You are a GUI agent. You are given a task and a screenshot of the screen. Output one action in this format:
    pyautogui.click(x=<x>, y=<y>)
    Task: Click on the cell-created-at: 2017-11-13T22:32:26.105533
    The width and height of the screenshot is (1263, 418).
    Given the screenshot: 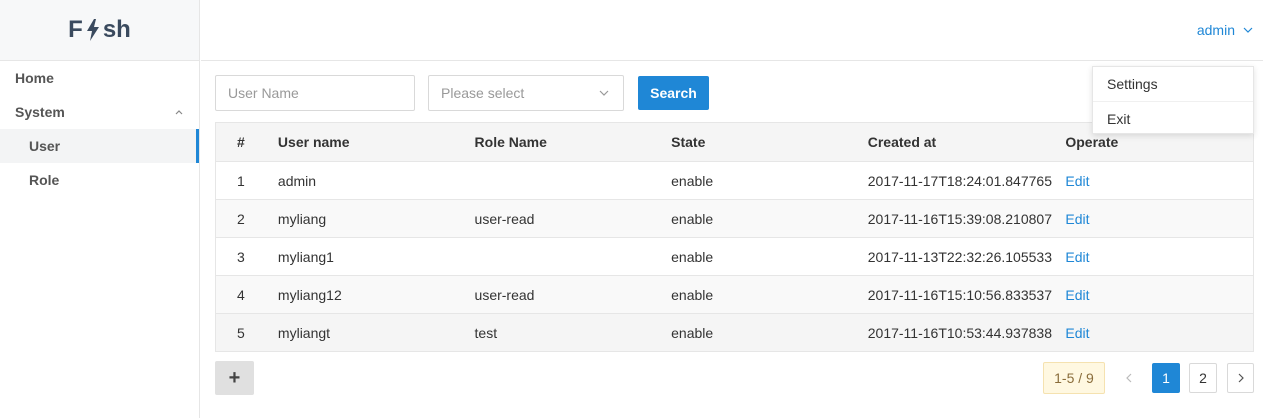 What is the action you would take?
    pyautogui.click(x=959, y=256)
    